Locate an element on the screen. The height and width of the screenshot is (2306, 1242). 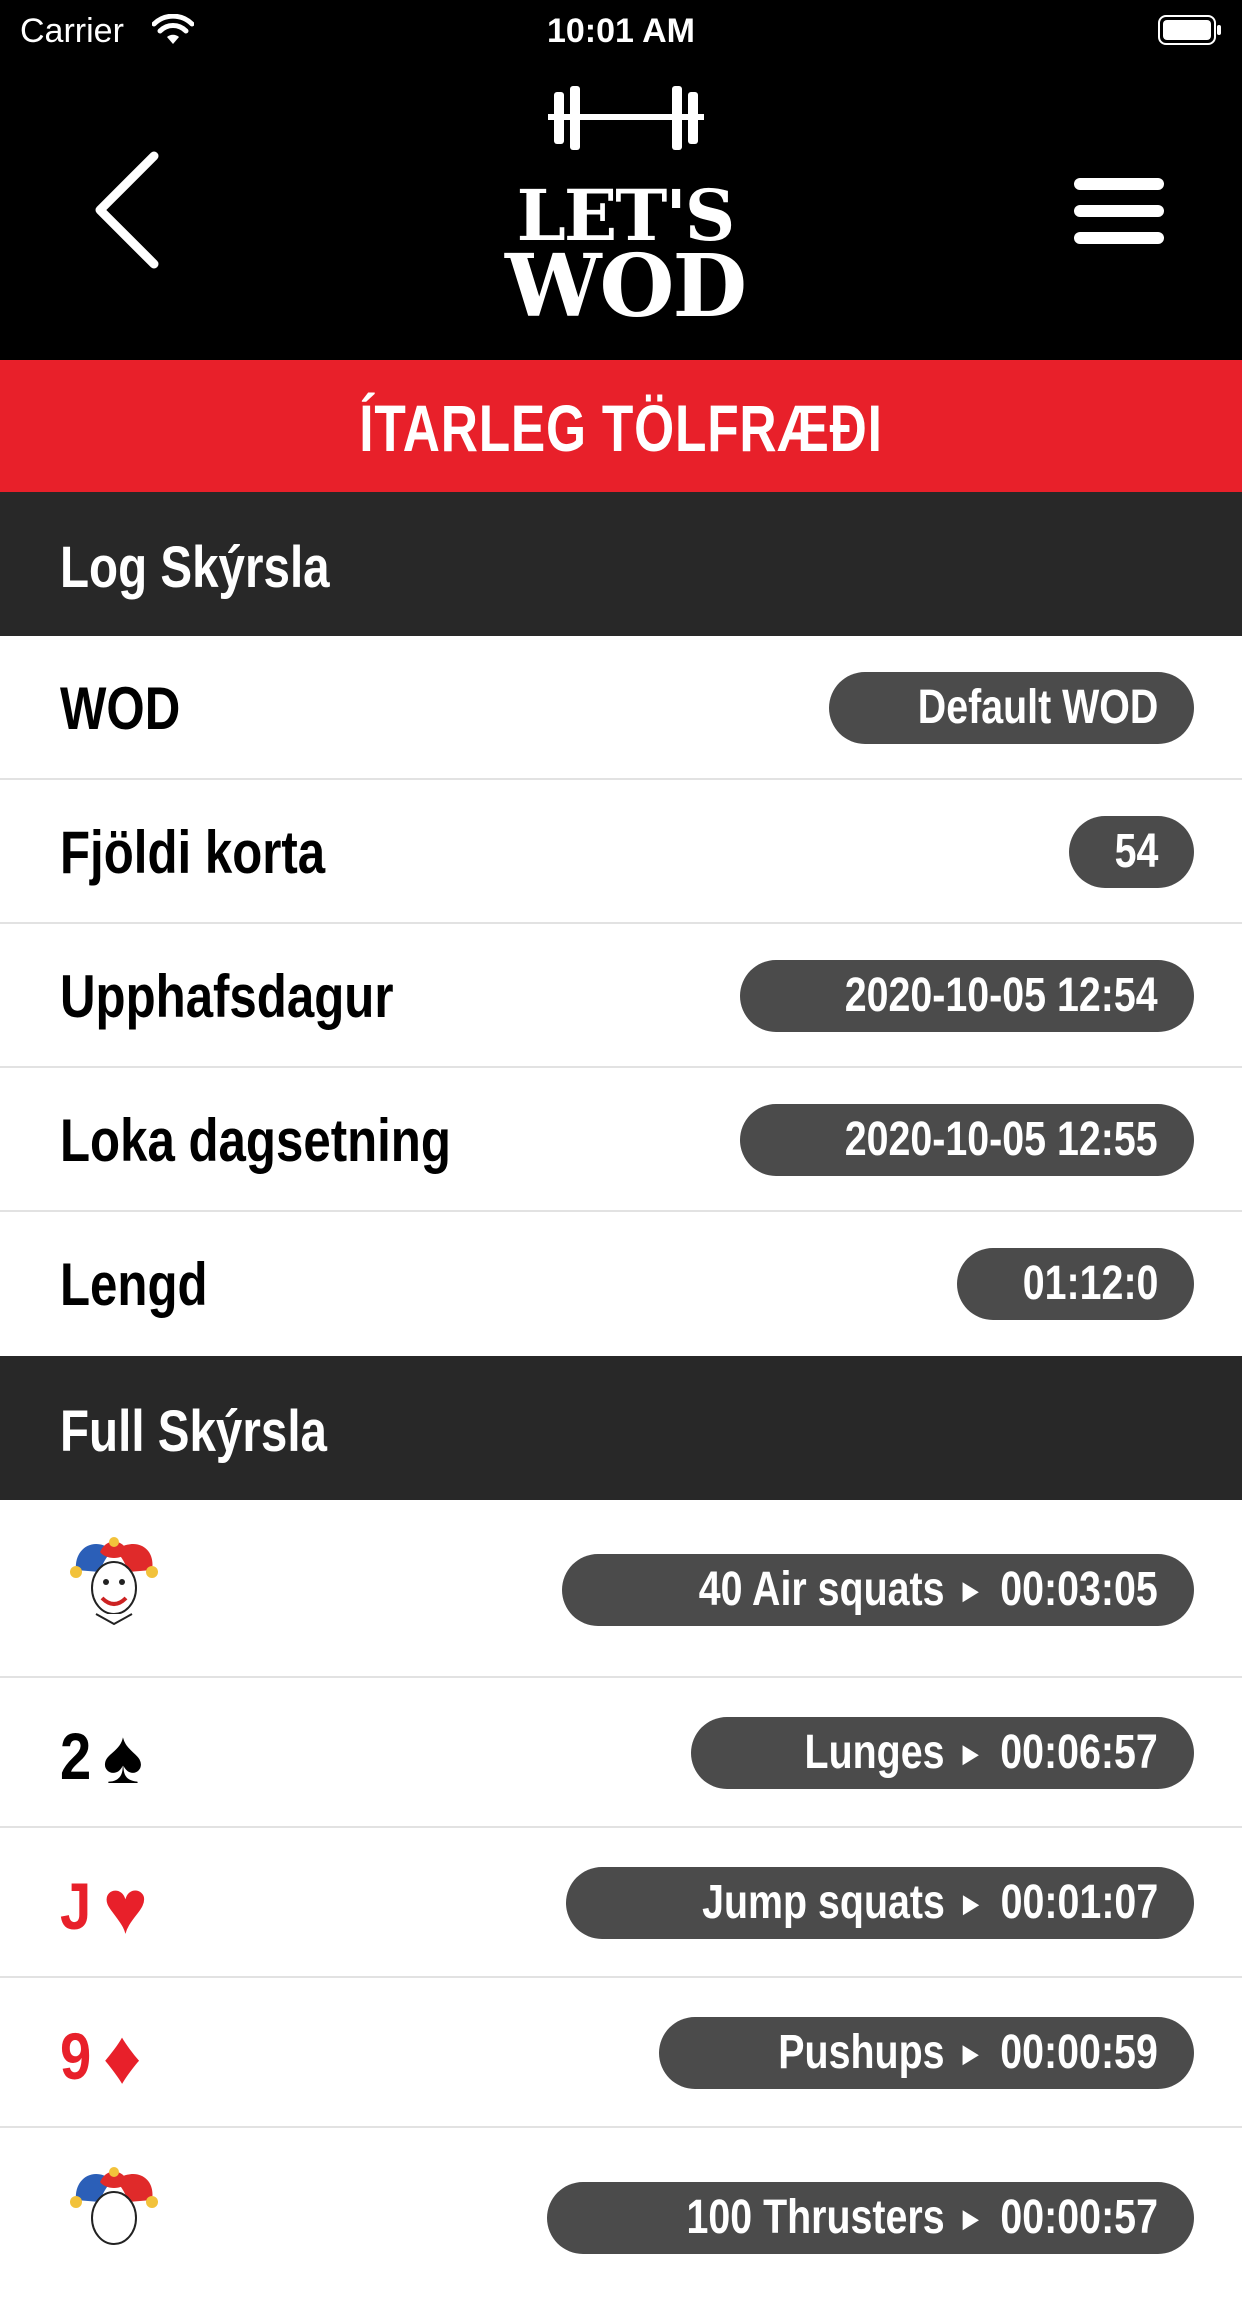
stat-value-badge: 2020-10-05 12:55 is located at coordinates (967, 1140).